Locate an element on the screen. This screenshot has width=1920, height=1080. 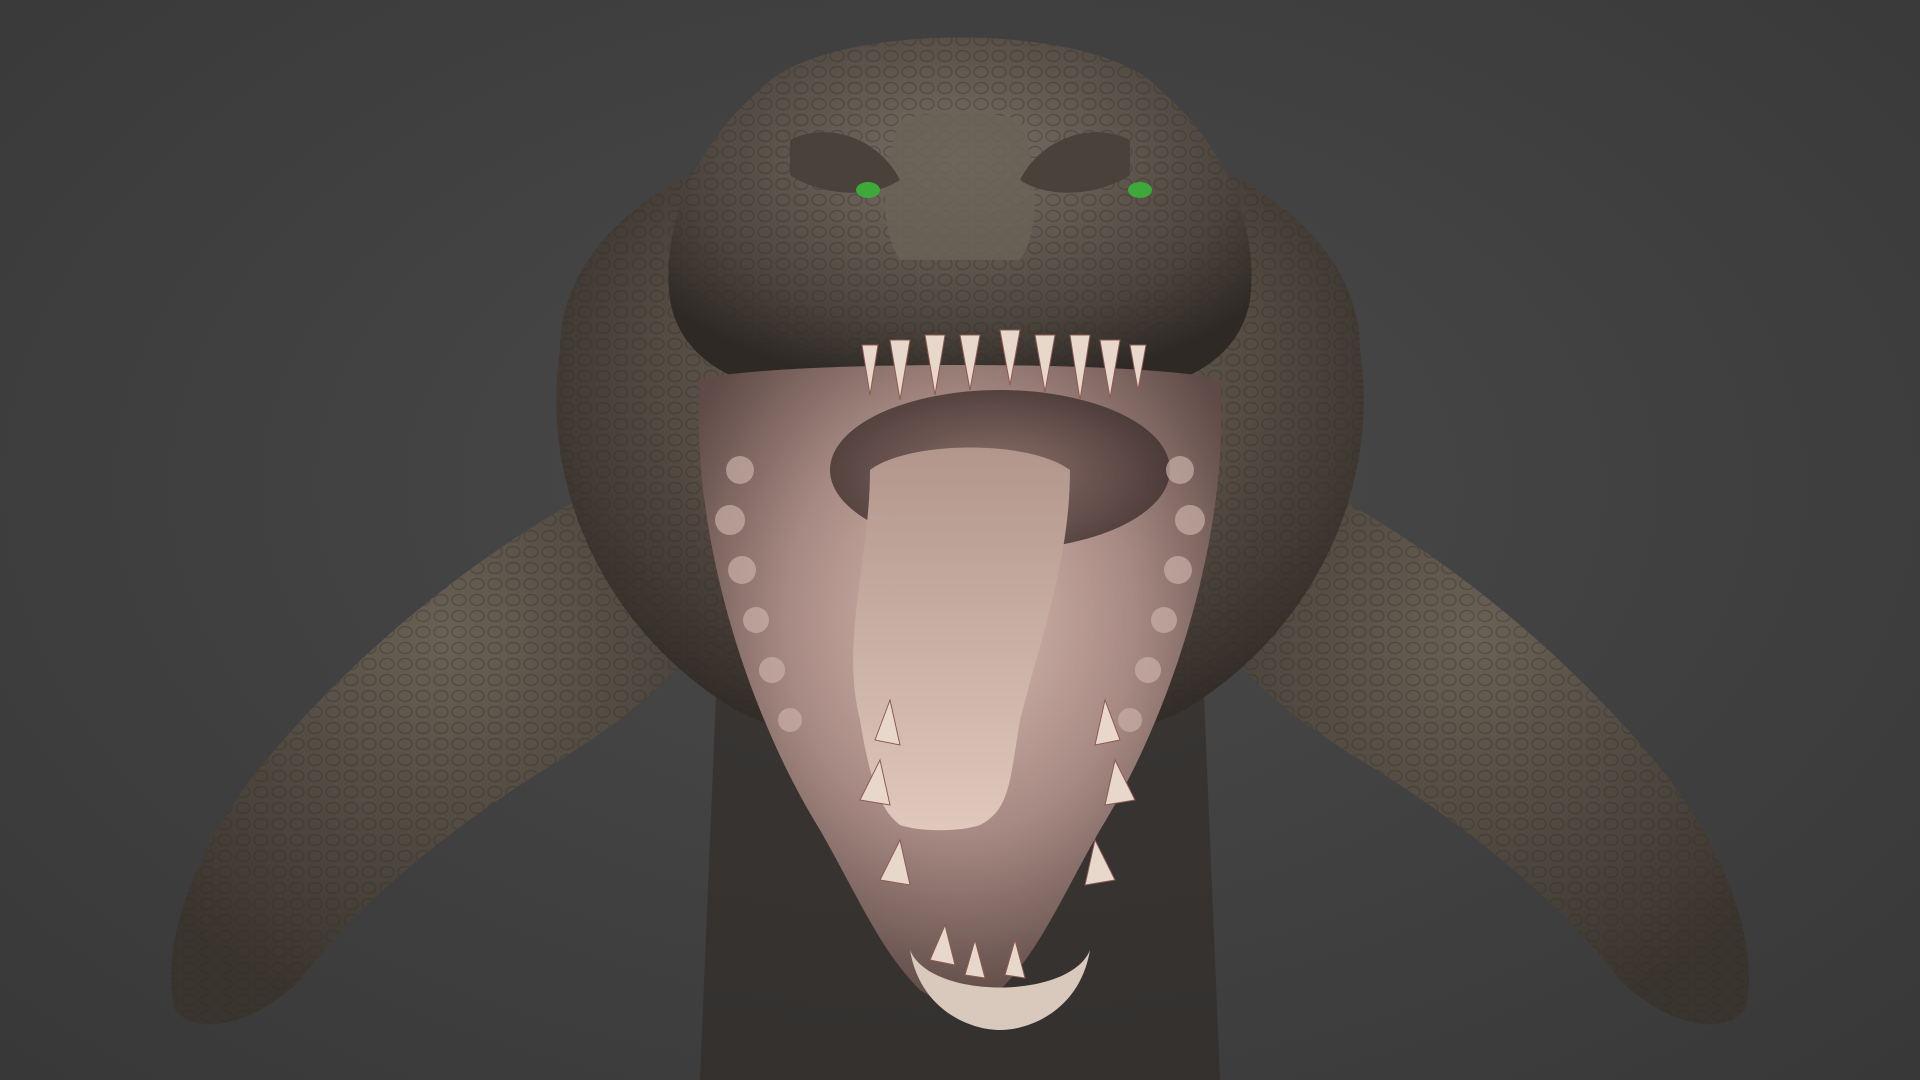
right-eye is located at coordinates (1140, 190).